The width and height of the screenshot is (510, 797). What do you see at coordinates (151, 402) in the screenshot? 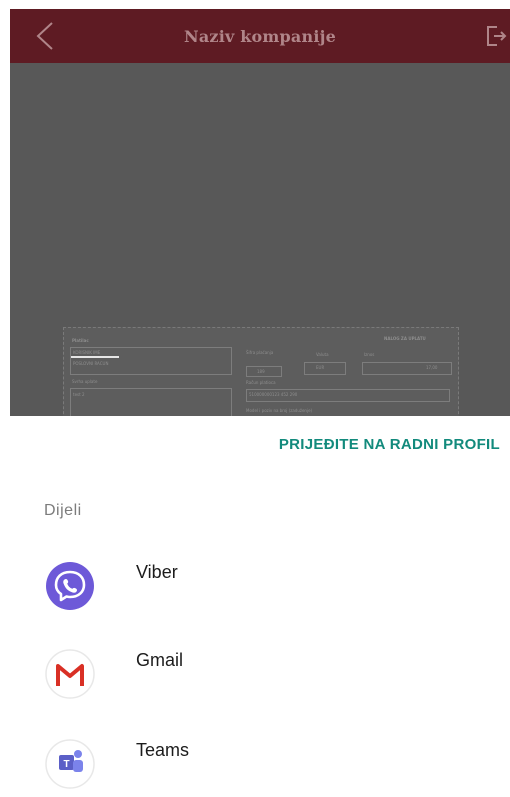
I see `purpose-box` at bounding box center [151, 402].